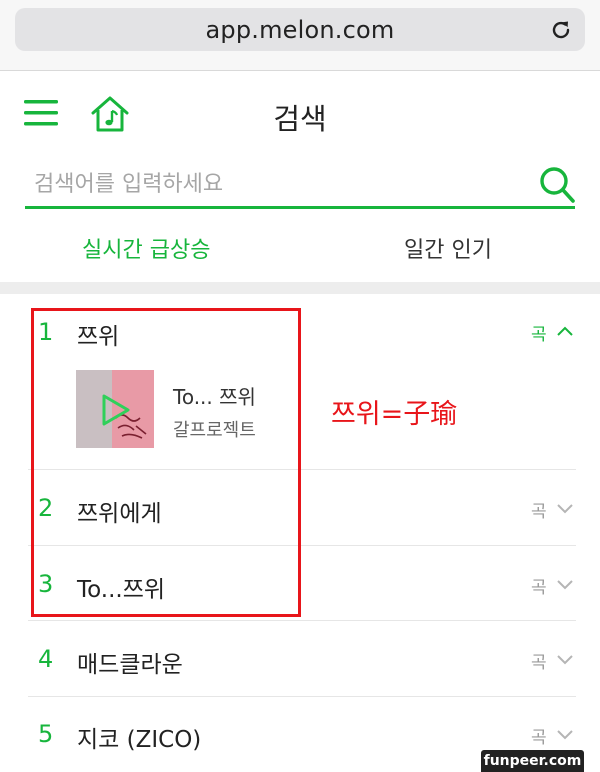 This screenshot has width=600, height=772. I want to click on song-artist: 갈프로젝트, so click(214, 429).